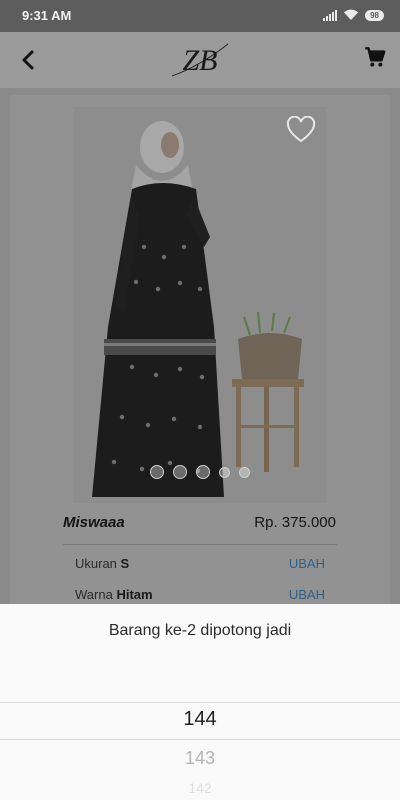 Image resolution: width=400 pixels, height=800 pixels. I want to click on brand-logo: ZB, so click(200, 60).